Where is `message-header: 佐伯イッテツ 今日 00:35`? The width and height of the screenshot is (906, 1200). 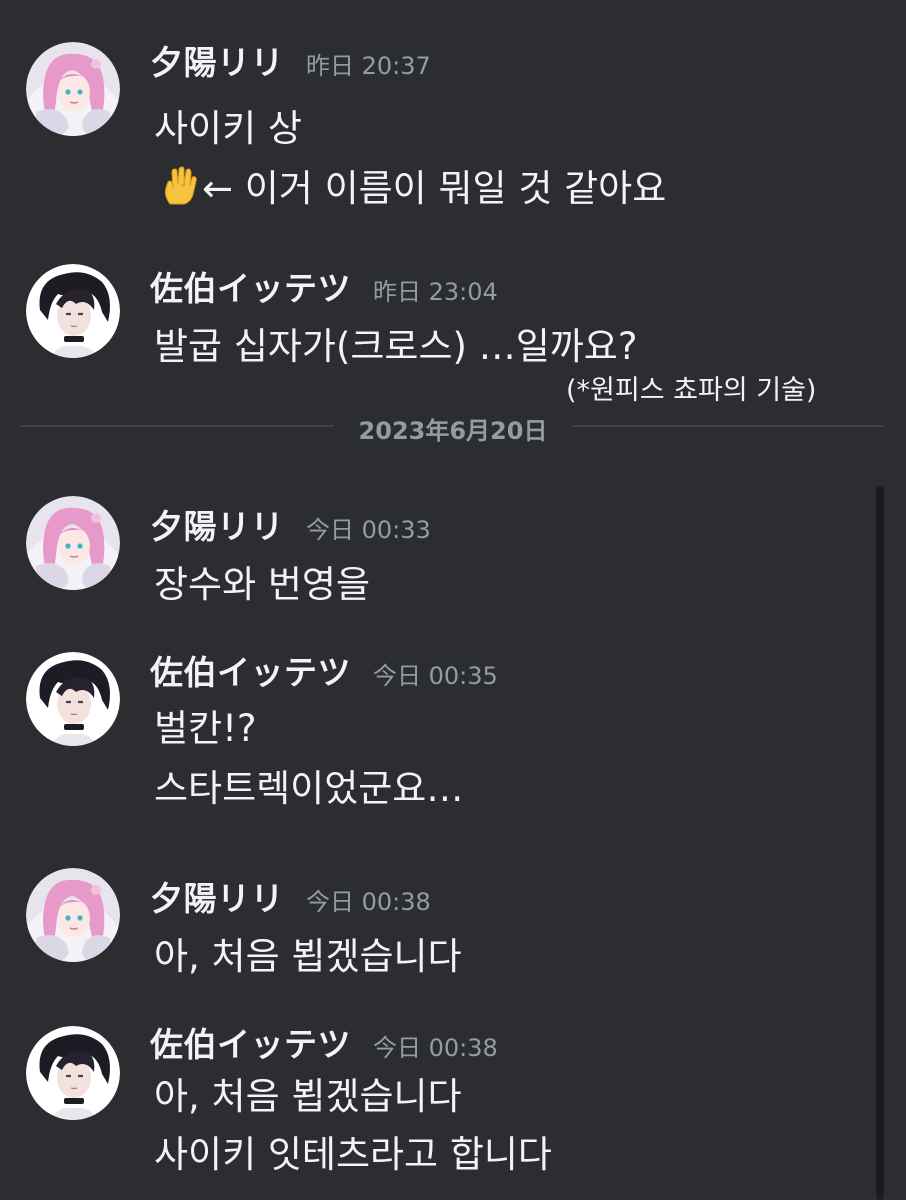 message-header: 佐伯イッテツ 今日 00:35 is located at coordinates (324, 670).